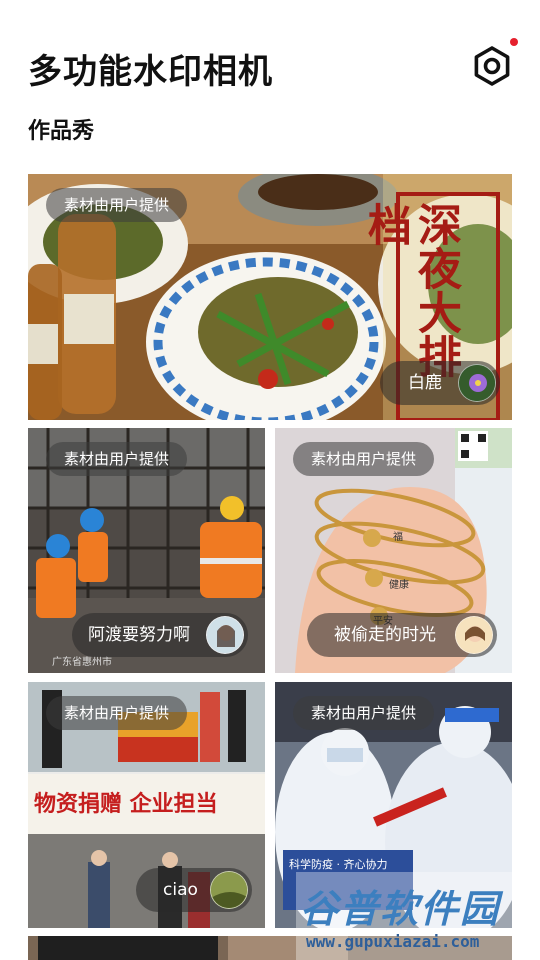 The image size is (540, 960). I want to click on watermark-url: www.gupuxiazai.com, so click(393, 941).